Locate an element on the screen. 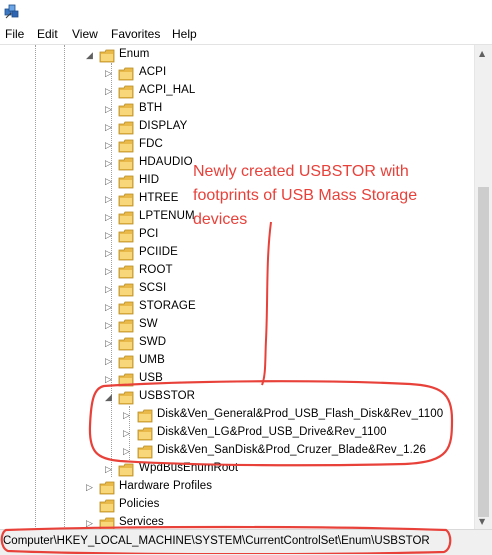 Image resolution: width=492 pixels, height=555 pixels. tree-node-enum: ◢ Enum is located at coordinates (237, 56).